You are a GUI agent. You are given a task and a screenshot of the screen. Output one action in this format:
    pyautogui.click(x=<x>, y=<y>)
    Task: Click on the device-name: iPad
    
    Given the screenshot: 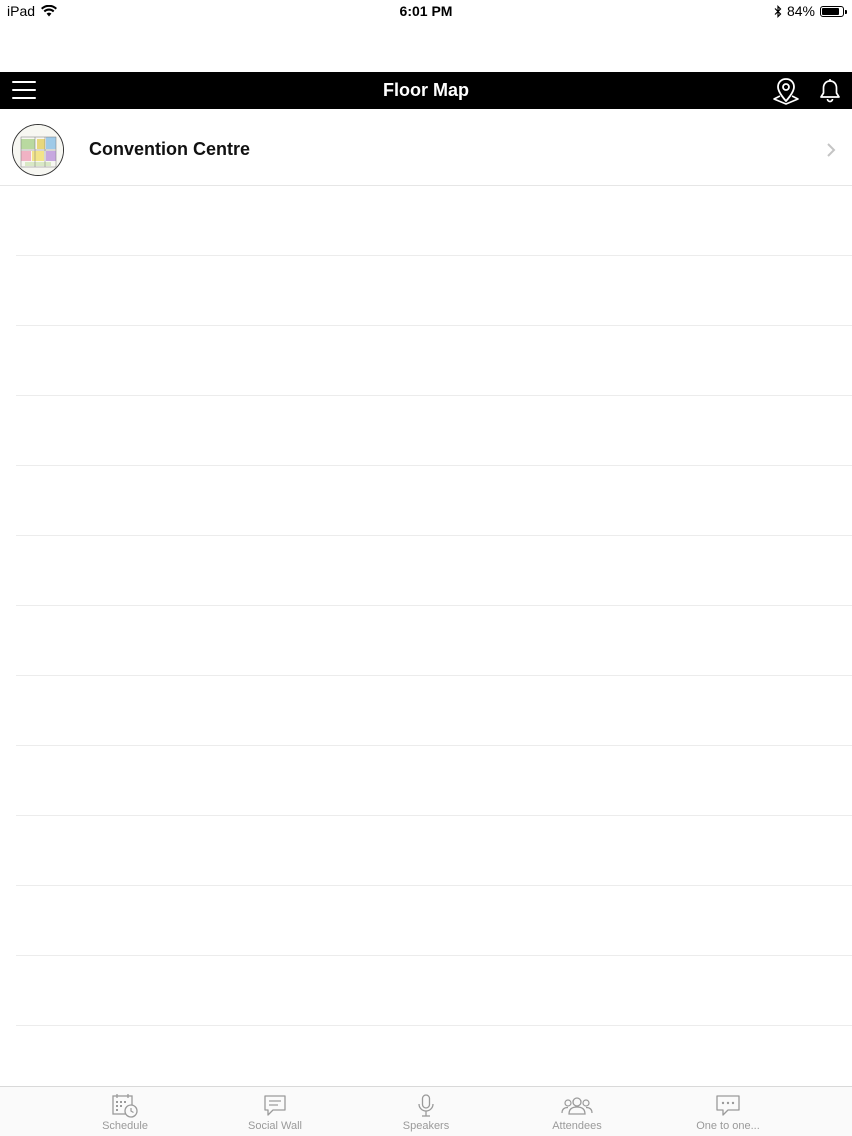 What is the action you would take?
    pyautogui.click(x=21, y=11)
    